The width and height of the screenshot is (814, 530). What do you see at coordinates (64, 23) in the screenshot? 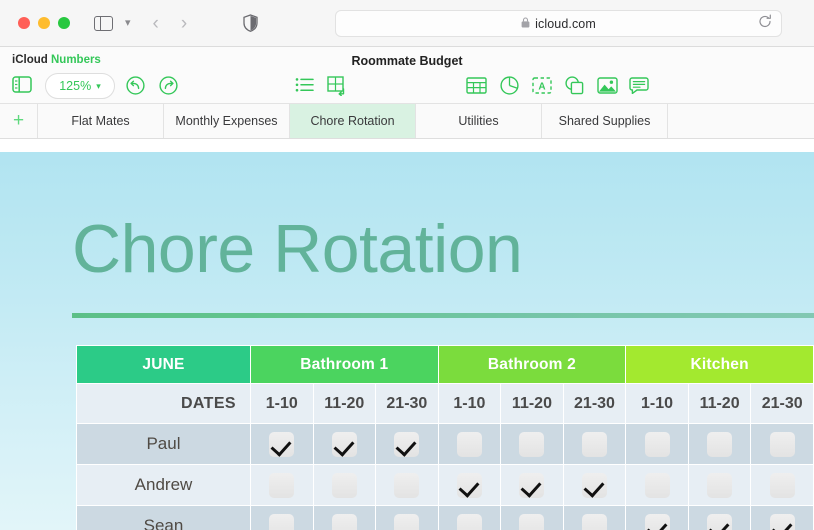
I see `maximize-window-button` at bounding box center [64, 23].